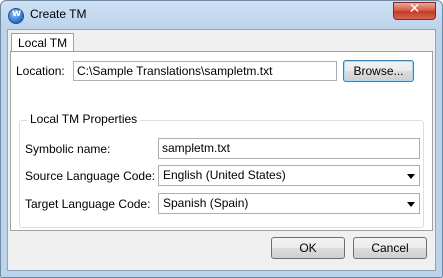 The height and width of the screenshot is (278, 443). What do you see at coordinates (84, 119) in the screenshot?
I see `group-title: Local TM Properties` at bounding box center [84, 119].